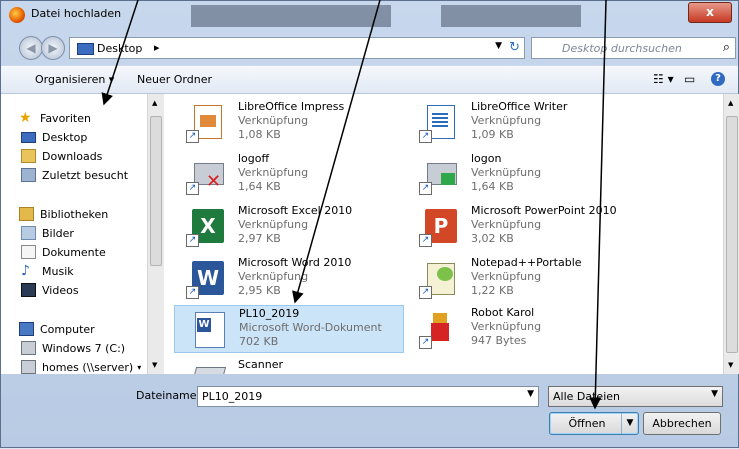 This screenshot has height=449, width=739. I want to click on sidebar-item-recent: Zuletzt besucht, so click(74, 175).